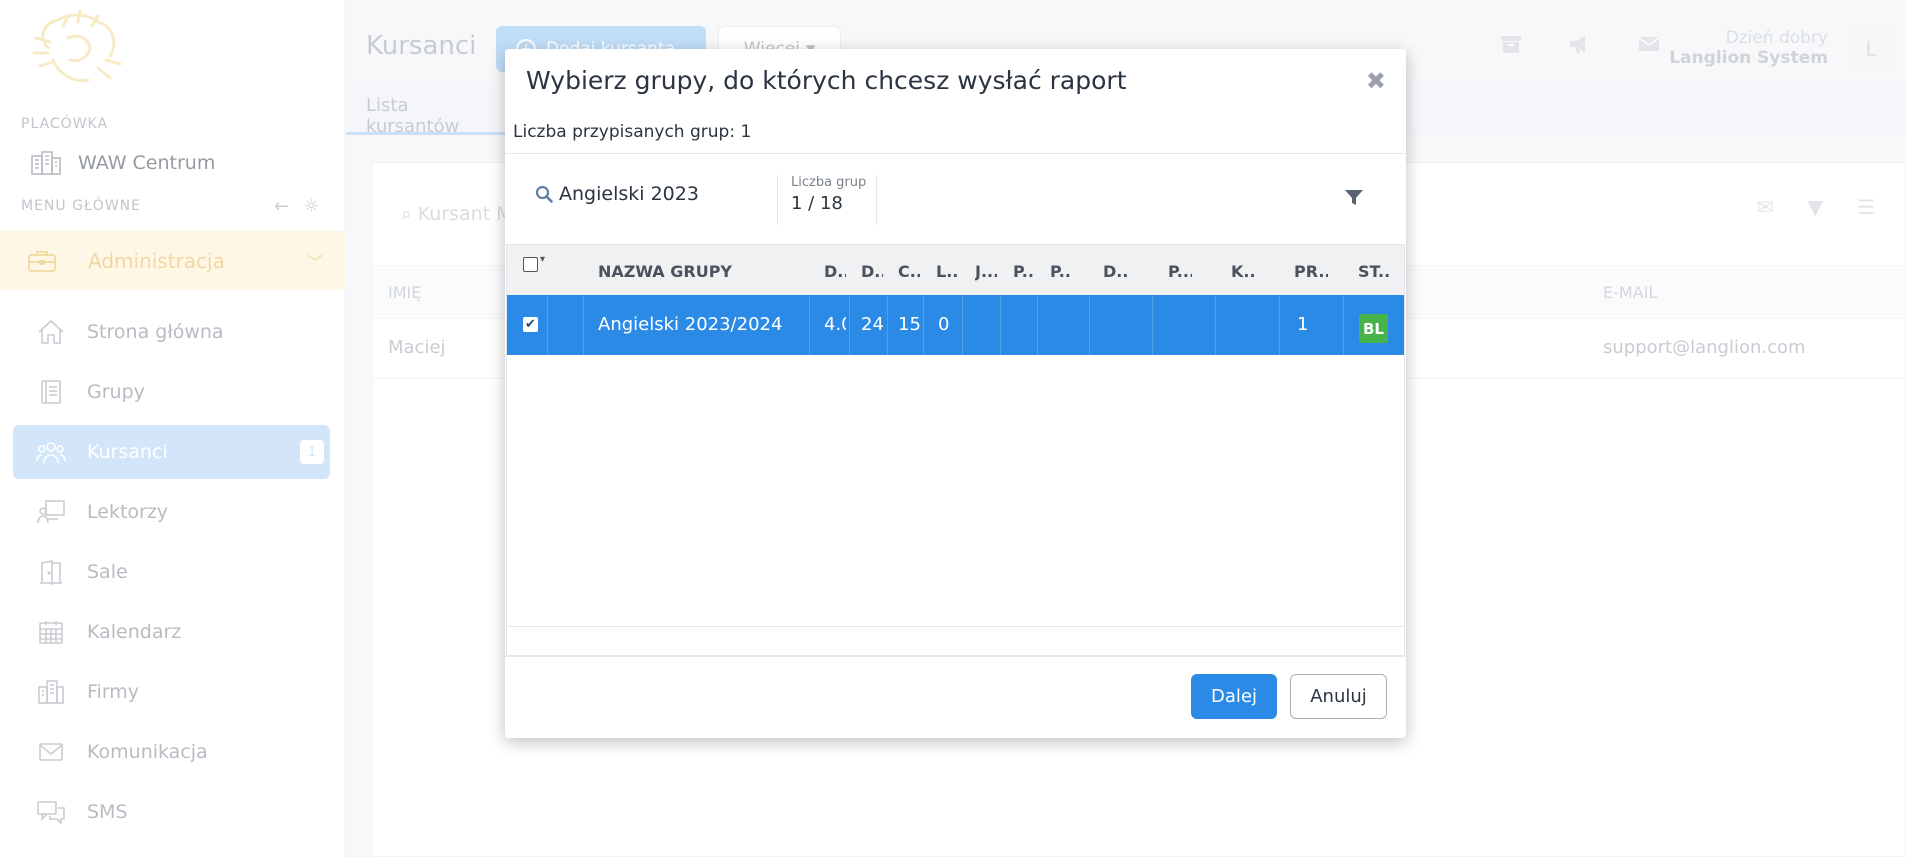  Describe the element at coordinates (530, 264) in the screenshot. I see `select-all-checkbox` at that location.